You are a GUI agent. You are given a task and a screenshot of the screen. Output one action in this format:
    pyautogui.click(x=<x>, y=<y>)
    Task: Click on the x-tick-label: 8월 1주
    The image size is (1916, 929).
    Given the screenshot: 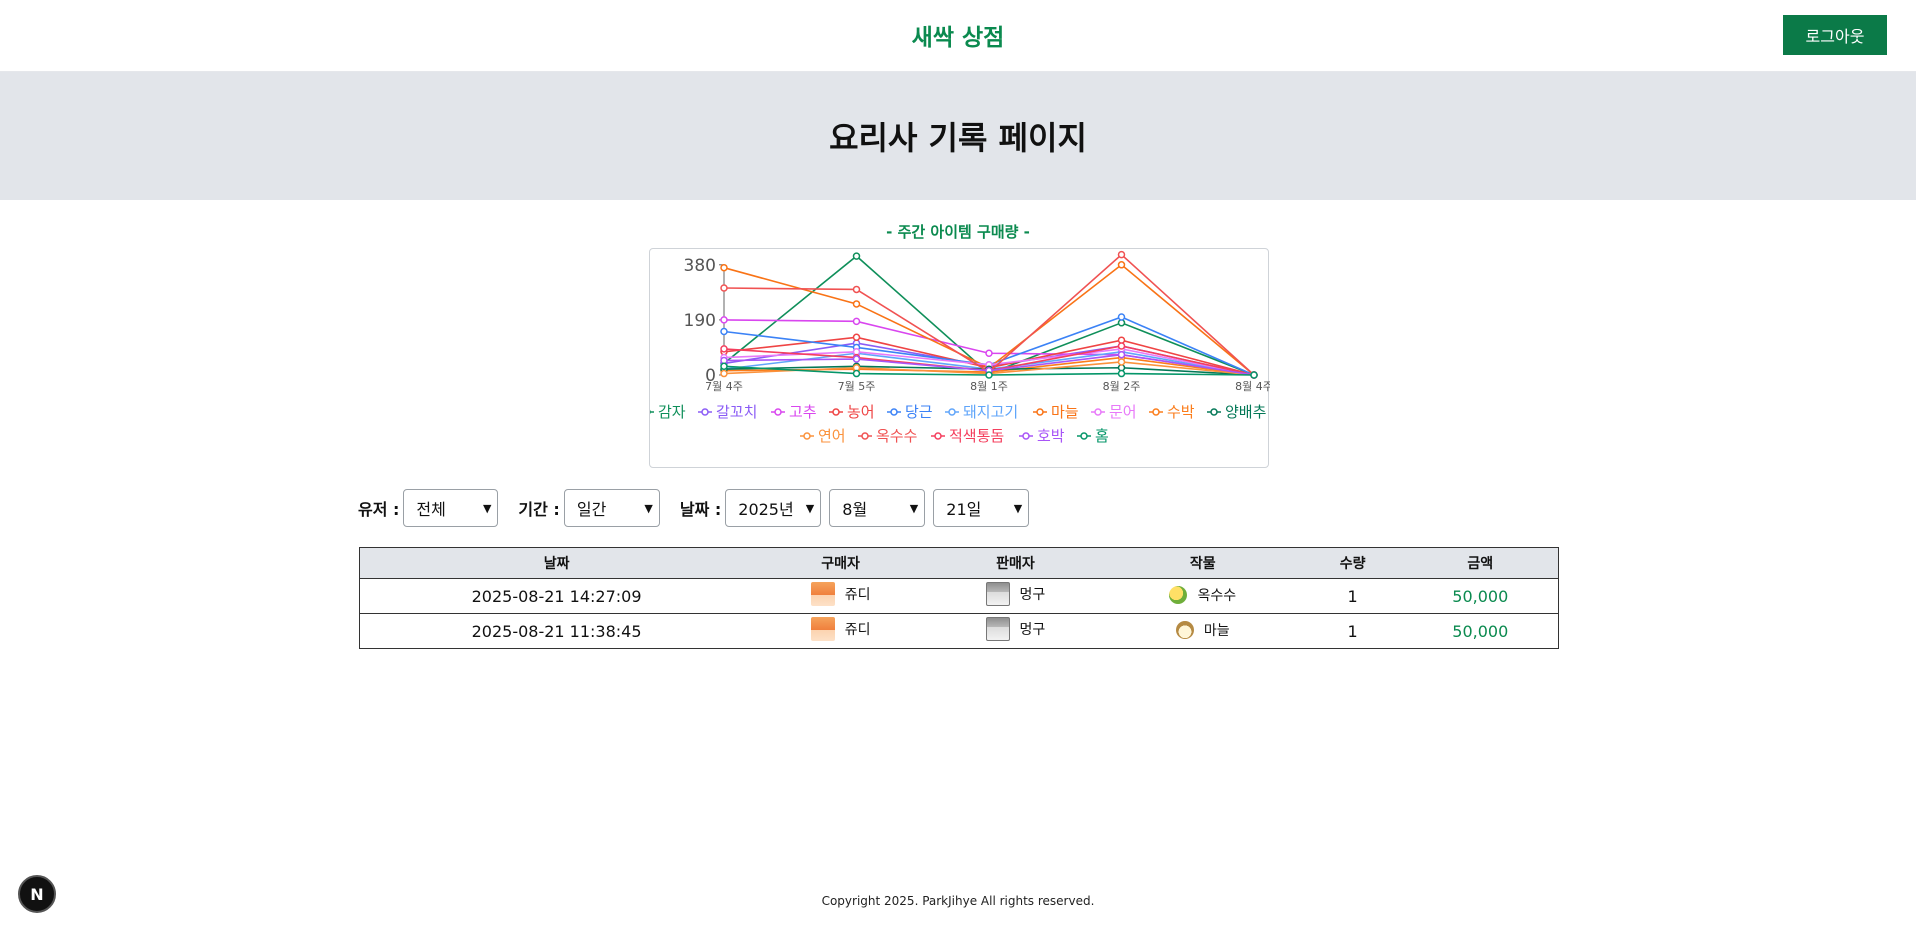 What is the action you would take?
    pyautogui.click(x=989, y=386)
    